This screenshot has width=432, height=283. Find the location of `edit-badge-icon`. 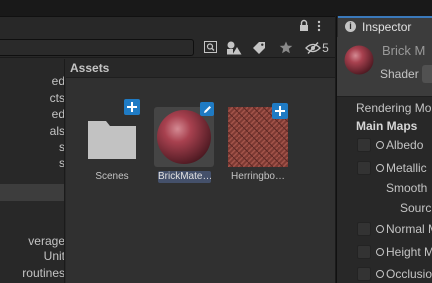

edit-badge-icon is located at coordinates (207, 109).